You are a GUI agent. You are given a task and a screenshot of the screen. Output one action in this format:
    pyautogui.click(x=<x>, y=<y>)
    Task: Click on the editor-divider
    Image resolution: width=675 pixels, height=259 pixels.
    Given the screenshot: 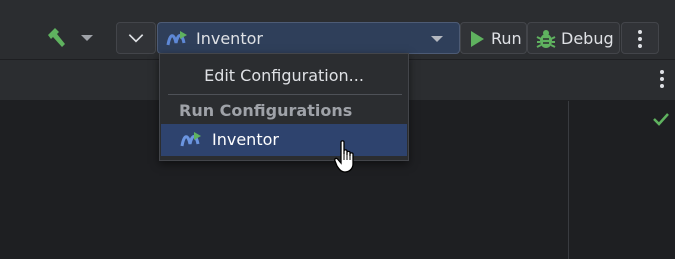 What is the action you would take?
    pyautogui.click(x=568, y=180)
    